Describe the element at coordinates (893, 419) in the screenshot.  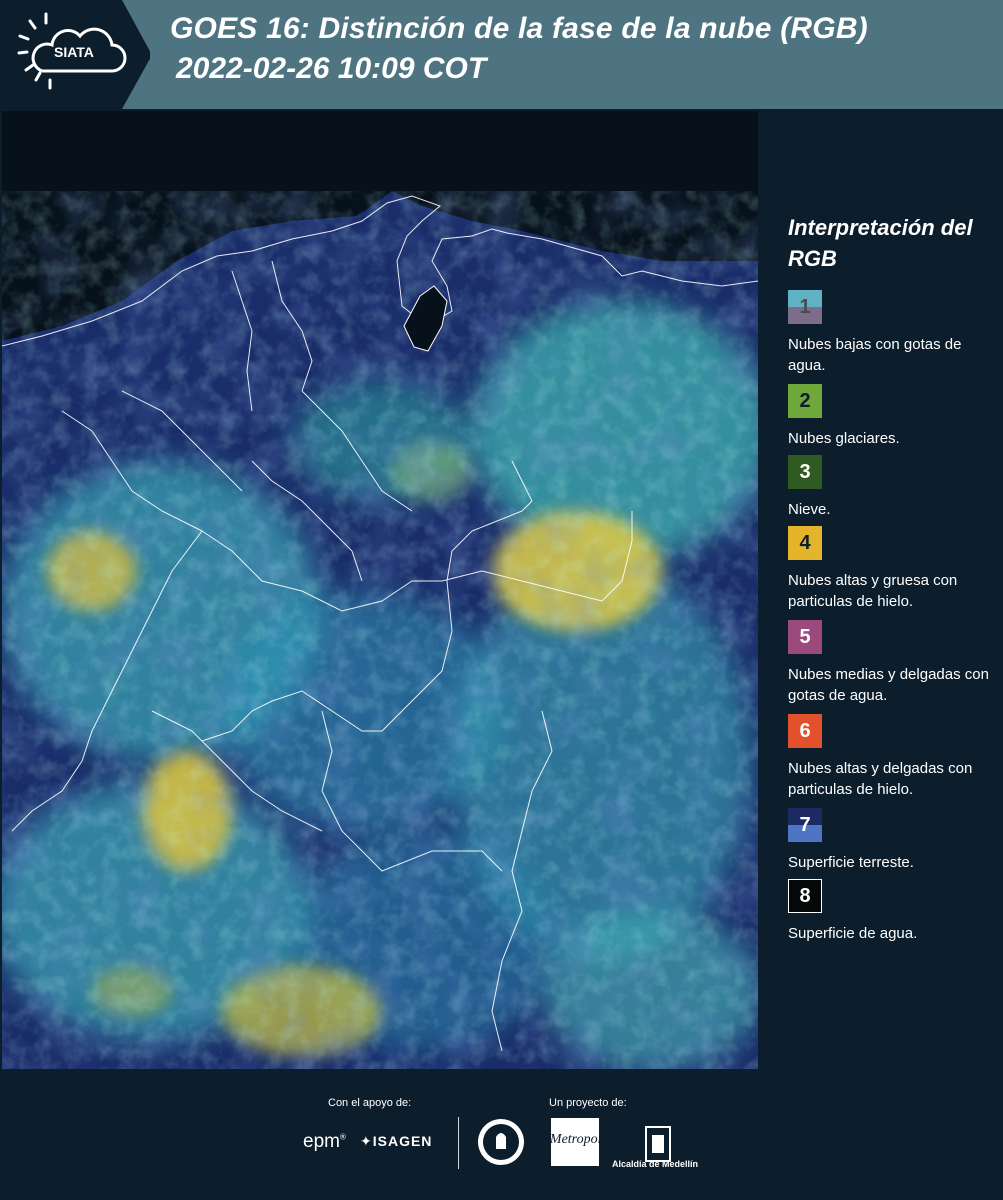
I see `legend-item-2: 2 Nubes glaciares.` at that location.